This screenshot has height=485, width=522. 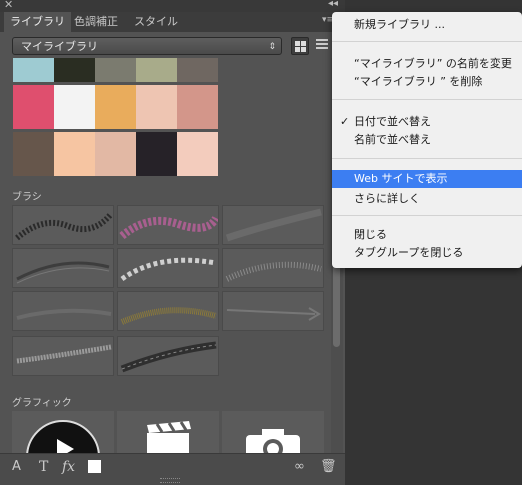 I want to click on creative-cloud-sync-icon: ∞, so click(x=299, y=466).